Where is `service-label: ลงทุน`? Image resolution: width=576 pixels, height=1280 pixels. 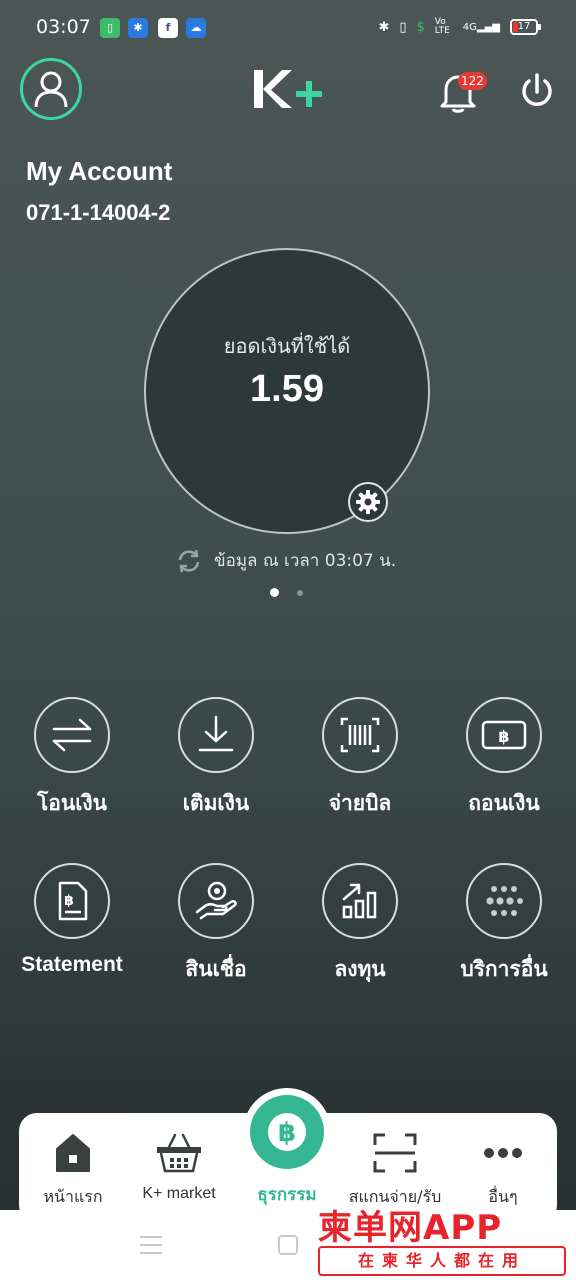
service-label: ลงทุน is located at coordinates (360, 969).